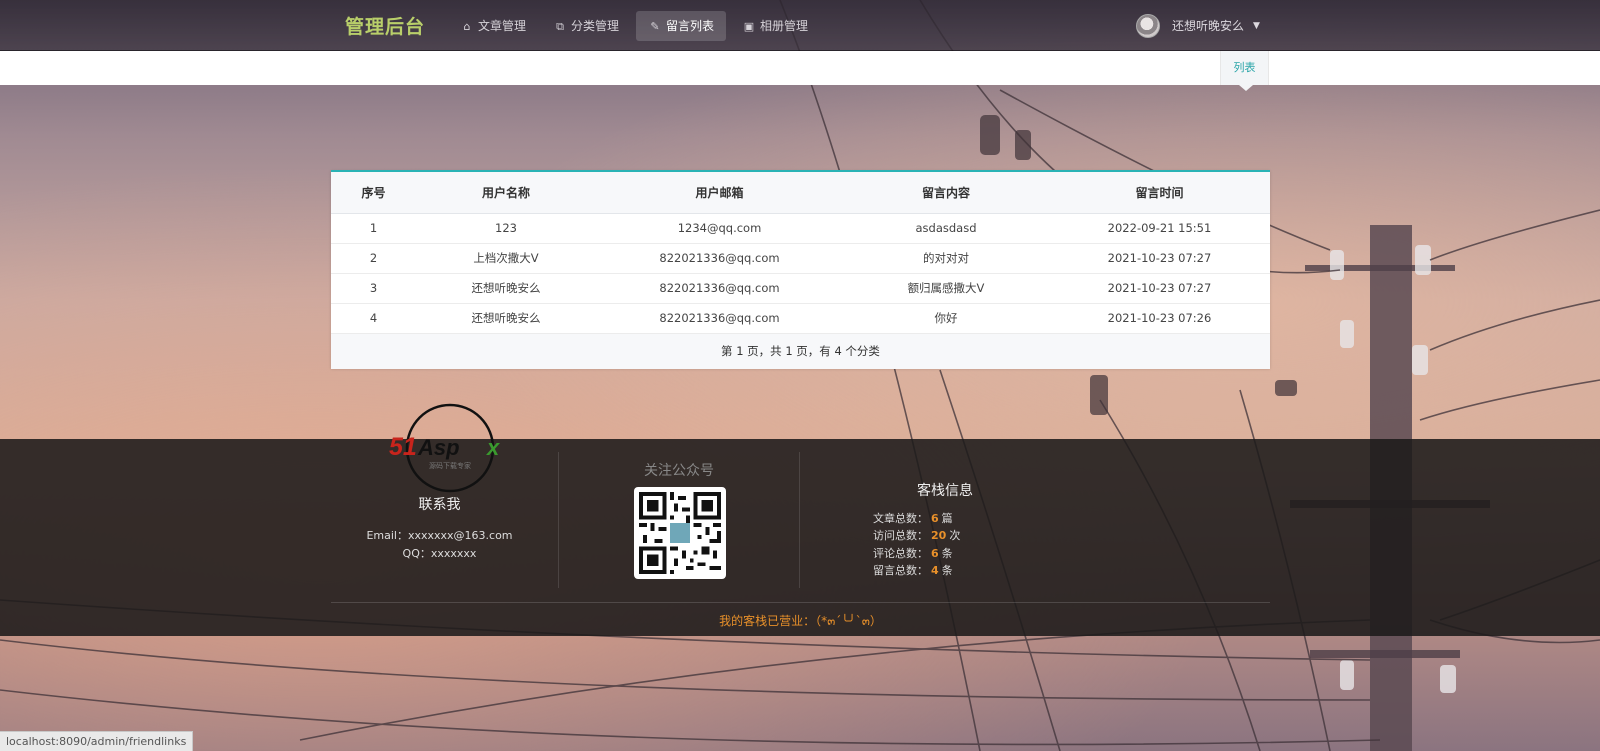 The width and height of the screenshot is (1600, 751). What do you see at coordinates (450, 465) in the screenshot?
I see `logo-subtext: 源码下载专家` at bounding box center [450, 465].